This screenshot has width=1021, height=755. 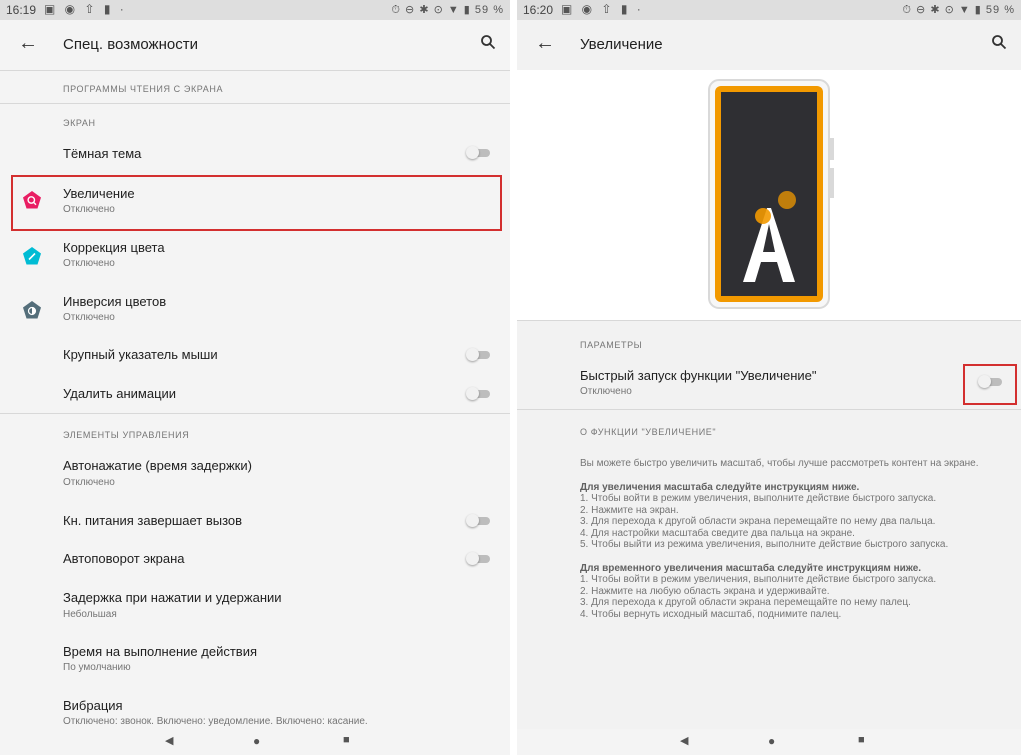 I want to click on section-display: Экран, so click(x=79, y=123).